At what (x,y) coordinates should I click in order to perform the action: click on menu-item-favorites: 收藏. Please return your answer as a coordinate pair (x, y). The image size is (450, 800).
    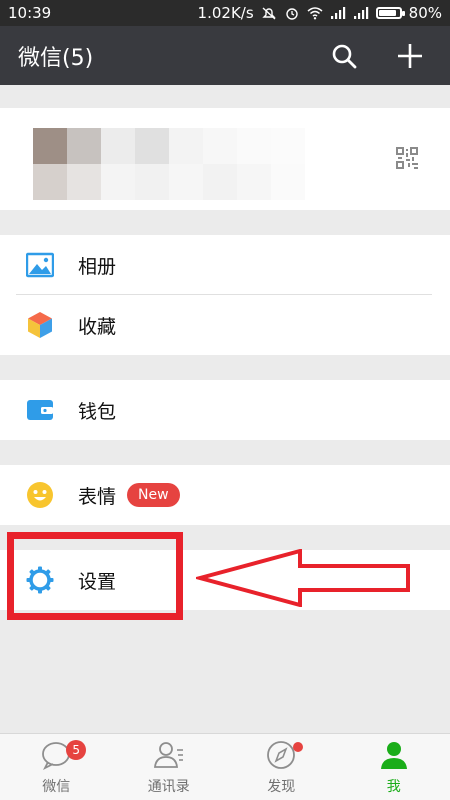
    Looking at the image, I should click on (225, 325).